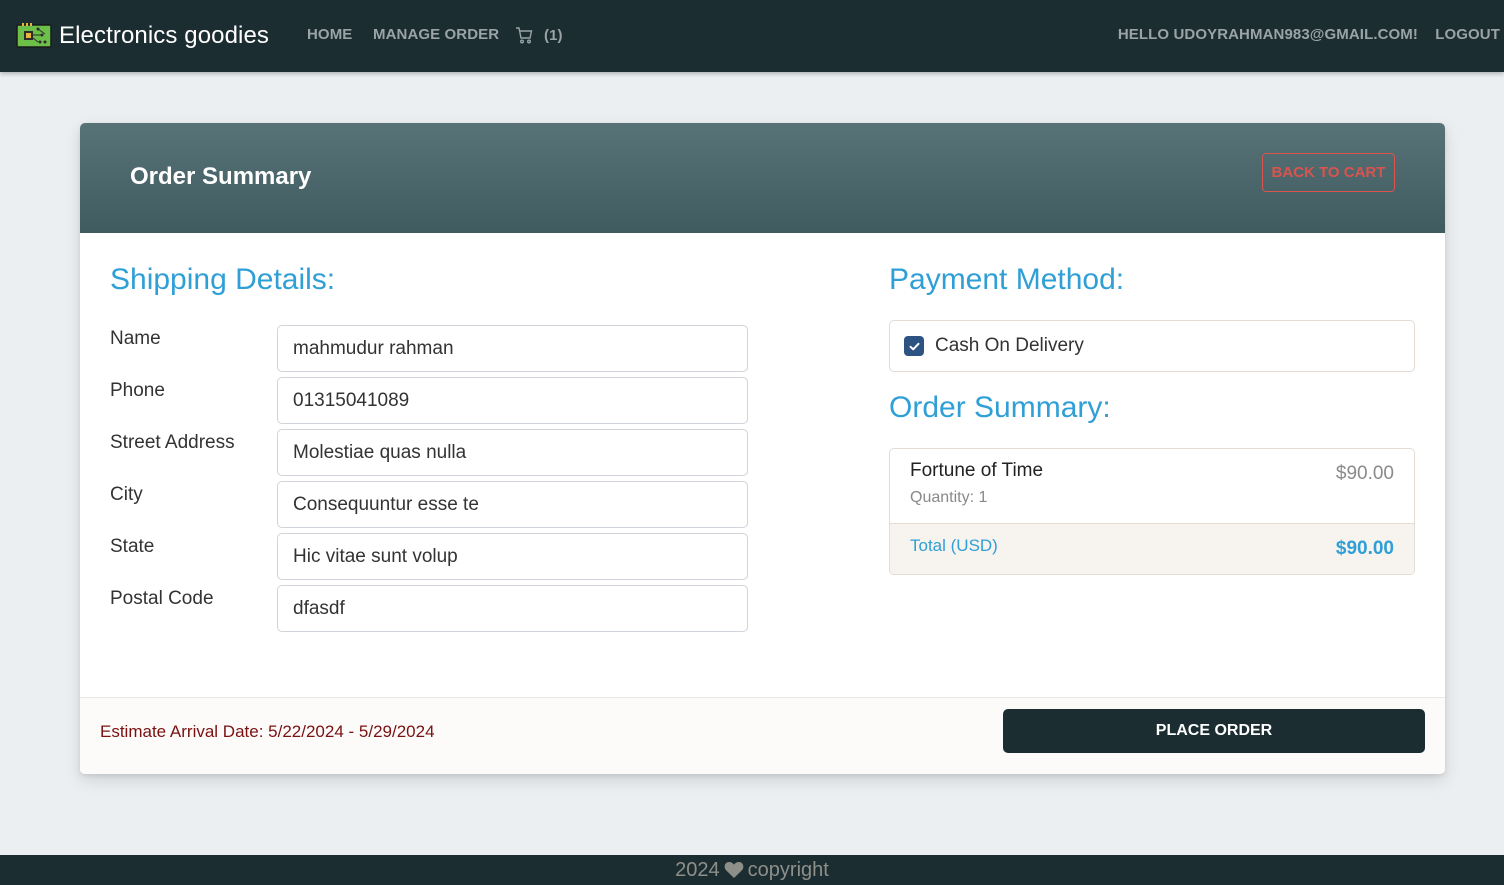 The image size is (1504, 885). I want to click on phone-label: Phone, so click(137, 390).